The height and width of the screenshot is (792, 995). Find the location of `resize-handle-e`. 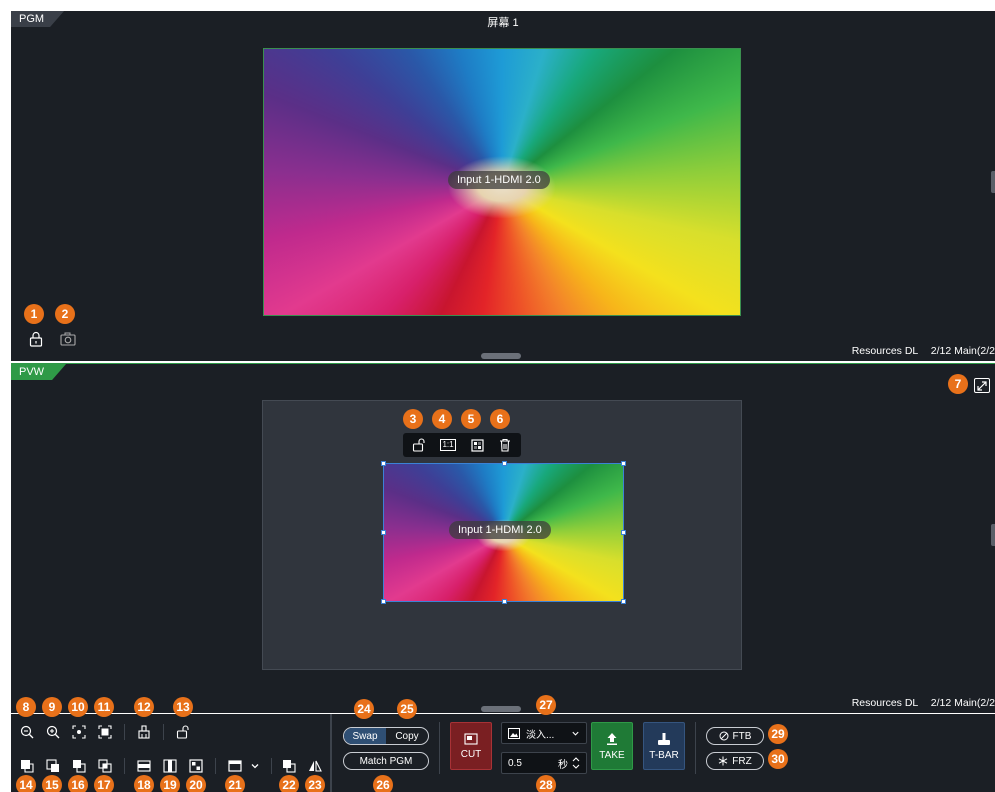

resize-handle-e is located at coordinates (623, 532).